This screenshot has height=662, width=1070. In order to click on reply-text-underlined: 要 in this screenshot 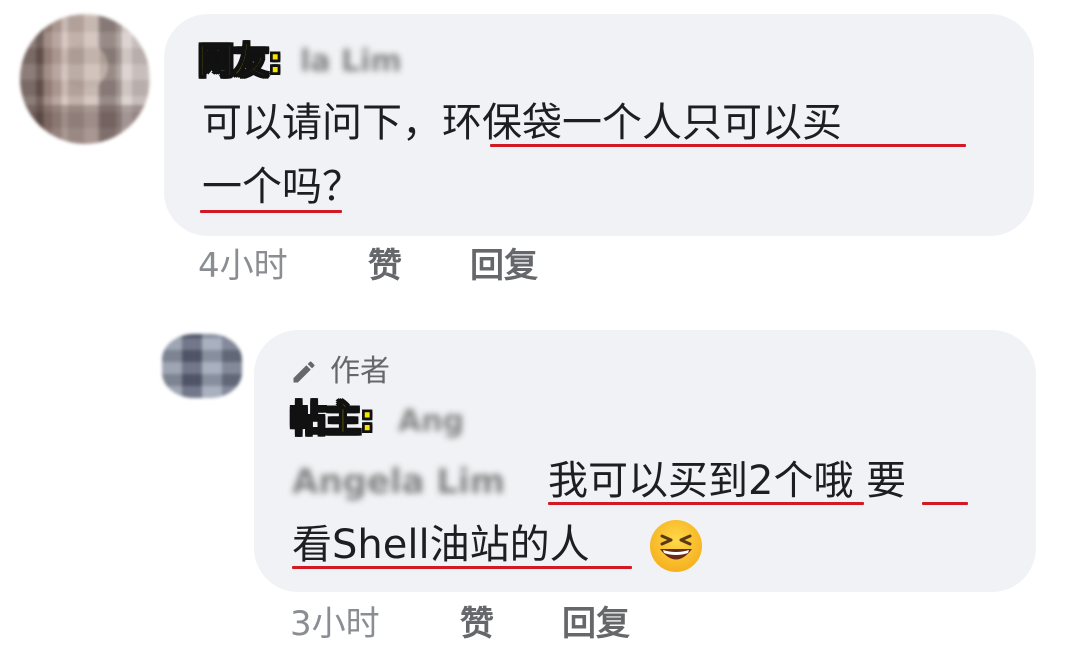, I will do `click(886, 481)`.